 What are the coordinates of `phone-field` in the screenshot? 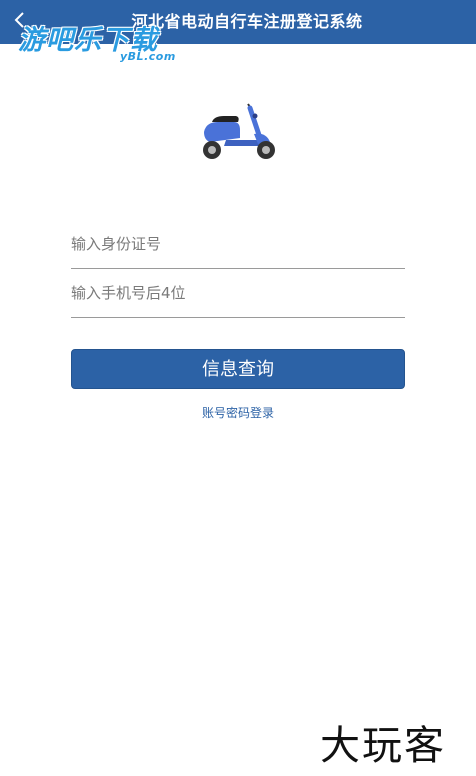 It's located at (238, 293).